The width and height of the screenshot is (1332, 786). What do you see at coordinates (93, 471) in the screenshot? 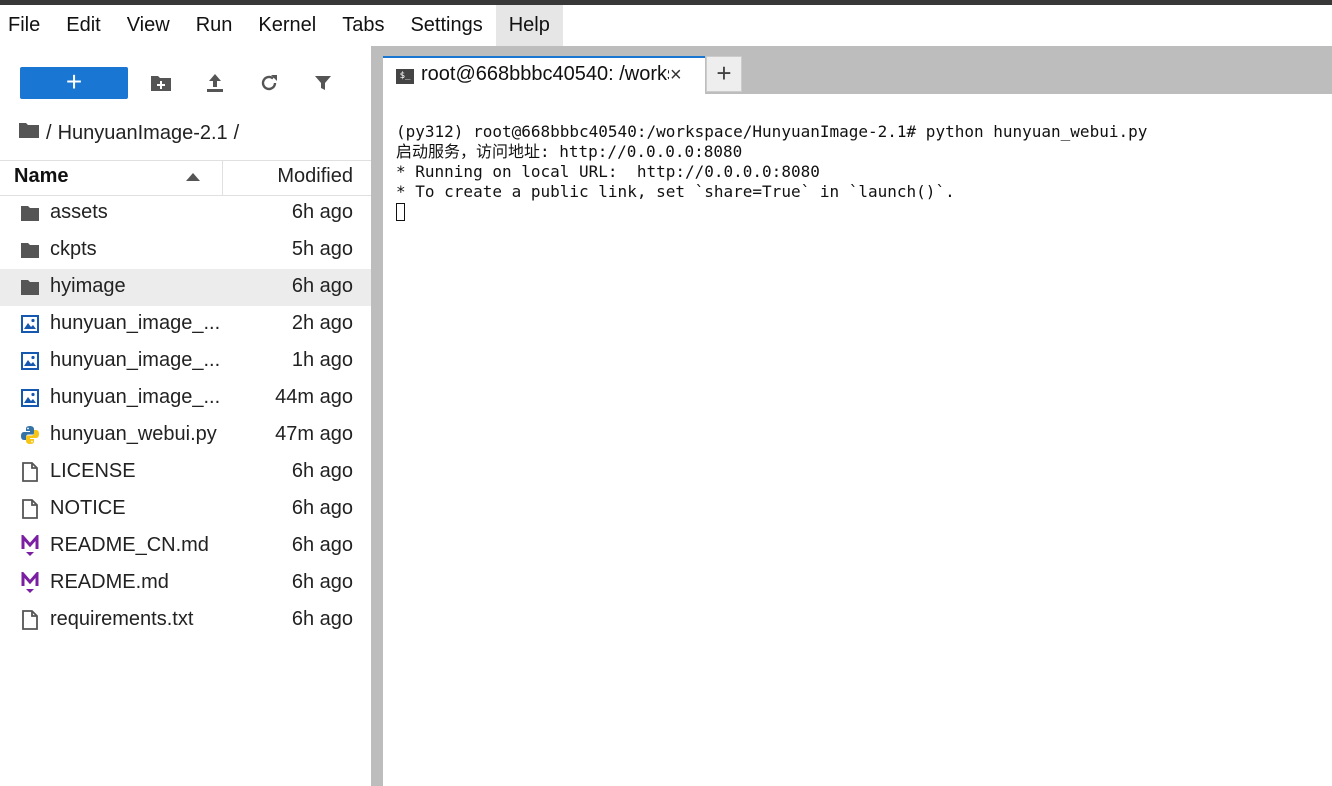
I see `file-name: LICENSE` at bounding box center [93, 471].